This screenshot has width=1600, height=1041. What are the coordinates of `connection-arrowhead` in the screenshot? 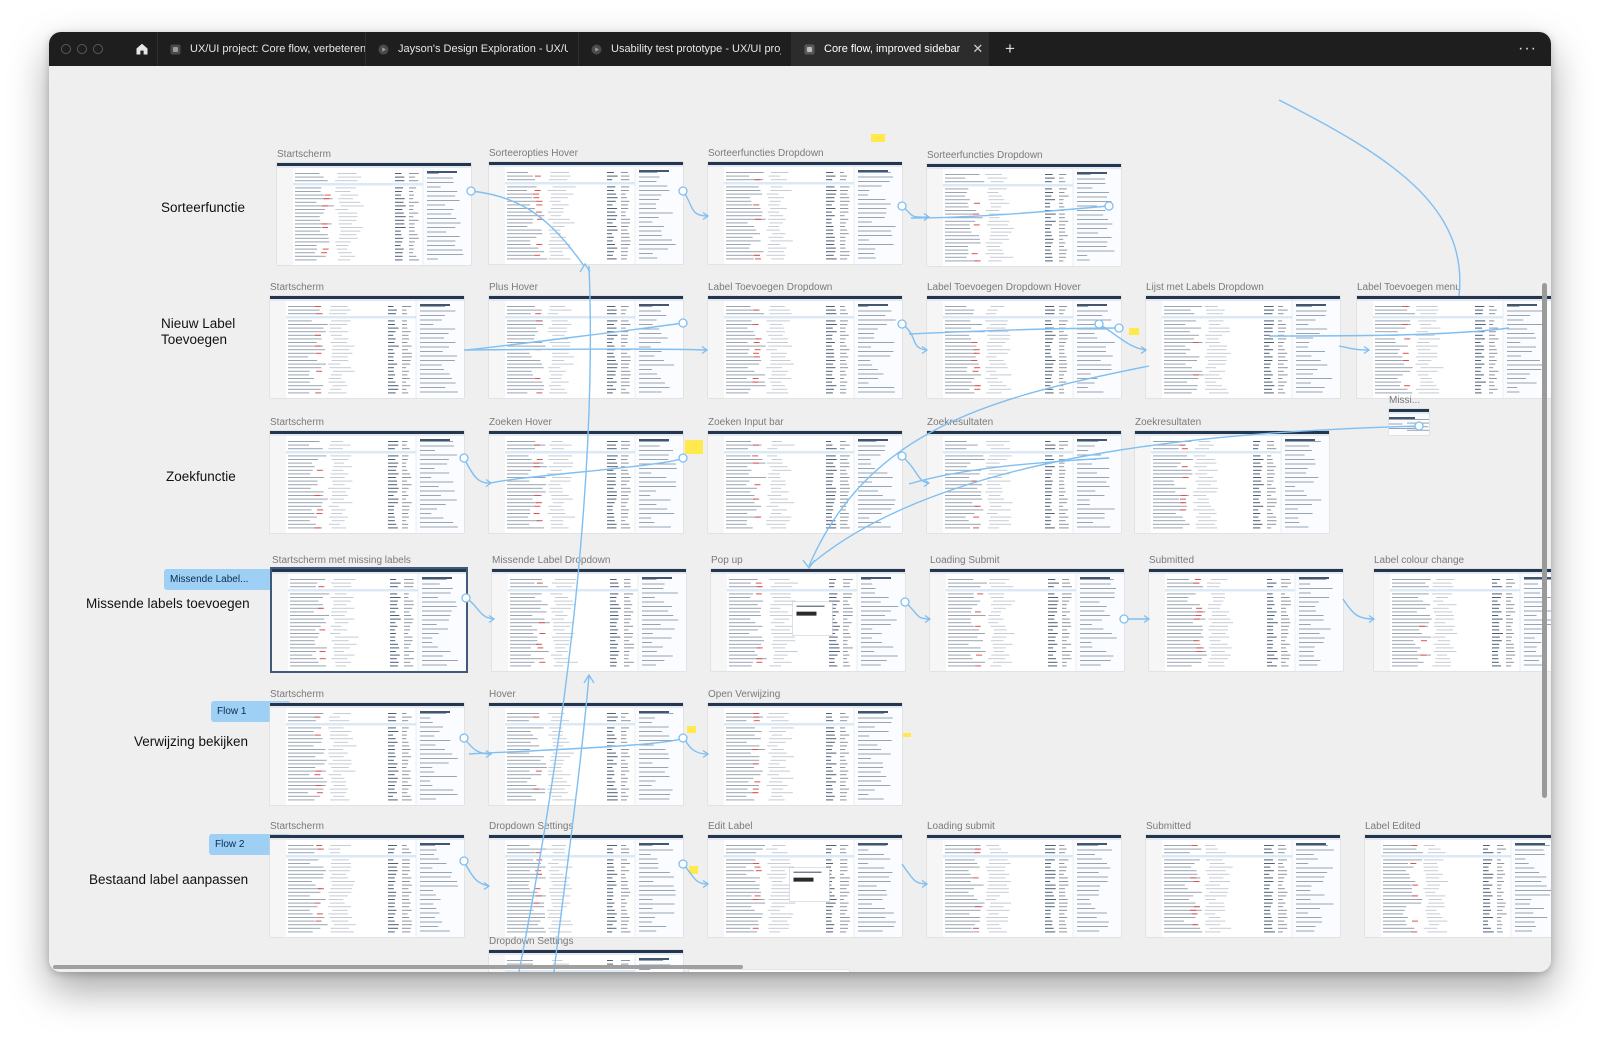 It's located at (809, 564).